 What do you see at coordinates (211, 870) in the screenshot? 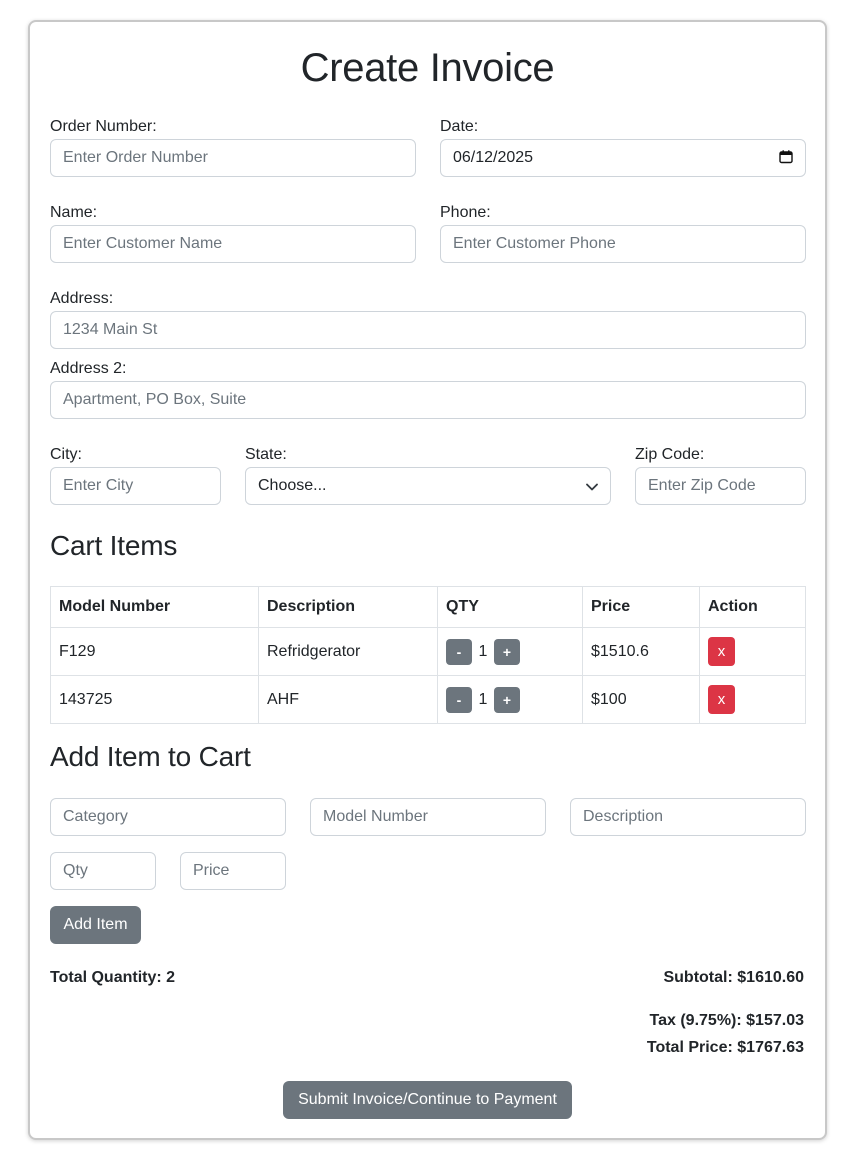
I see `price-placeholder: Price` at bounding box center [211, 870].